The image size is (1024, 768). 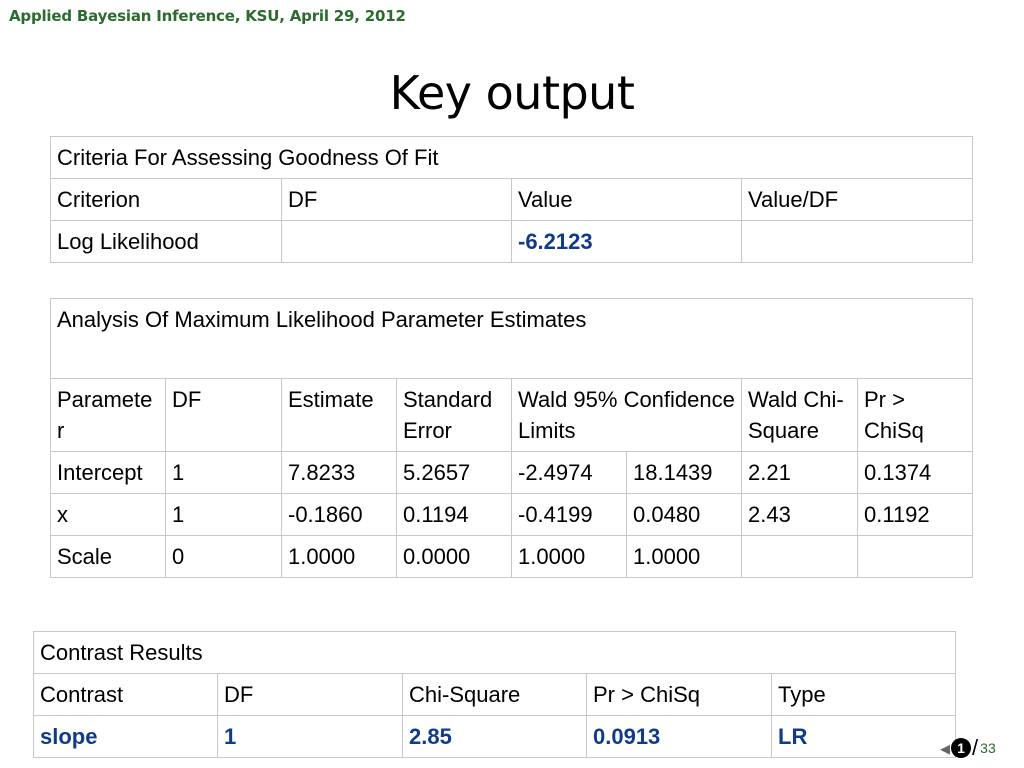 What do you see at coordinates (454, 472) in the screenshot?
I see `cell-std-error: 5.2657` at bounding box center [454, 472].